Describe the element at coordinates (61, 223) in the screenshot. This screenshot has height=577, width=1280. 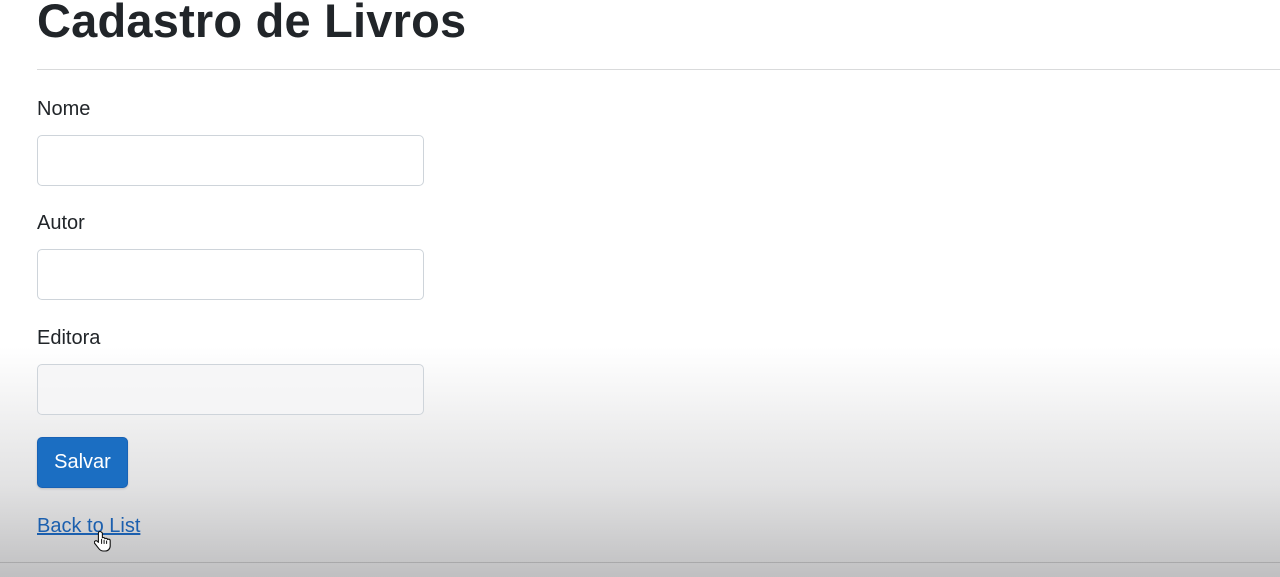
I see `autor-label: Autor` at that location.